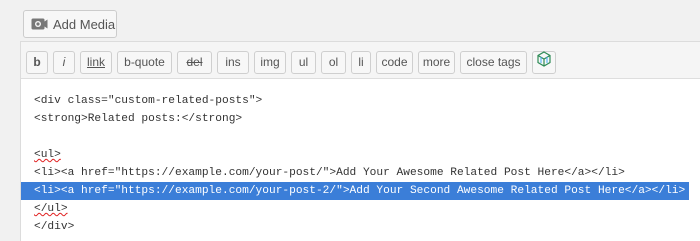 Image resolution: width=700 pixels, height=241 pixels. I want to click on del-button: del, so click(194, 62).